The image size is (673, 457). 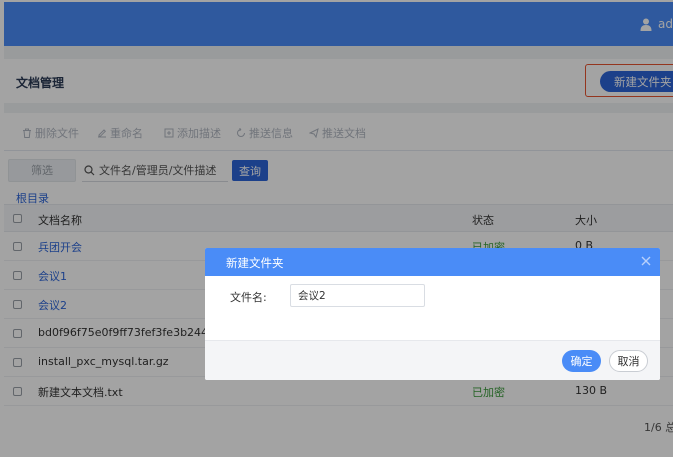 What do you see at coordinates (432, 262) in the screenshot?
I see `dialog-header: 新建文件夹` at bounding box center [432, 262].